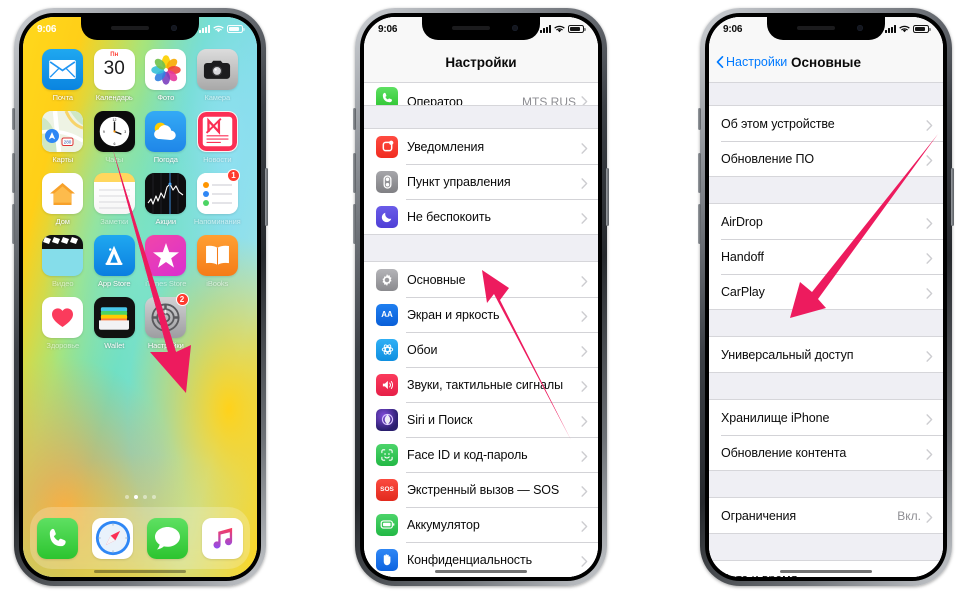 This screenshot has width=980, height=597. Describe the element at coordinates (166, 137) in the screenshot. I see `app-icon-weather: Погода` at that location.